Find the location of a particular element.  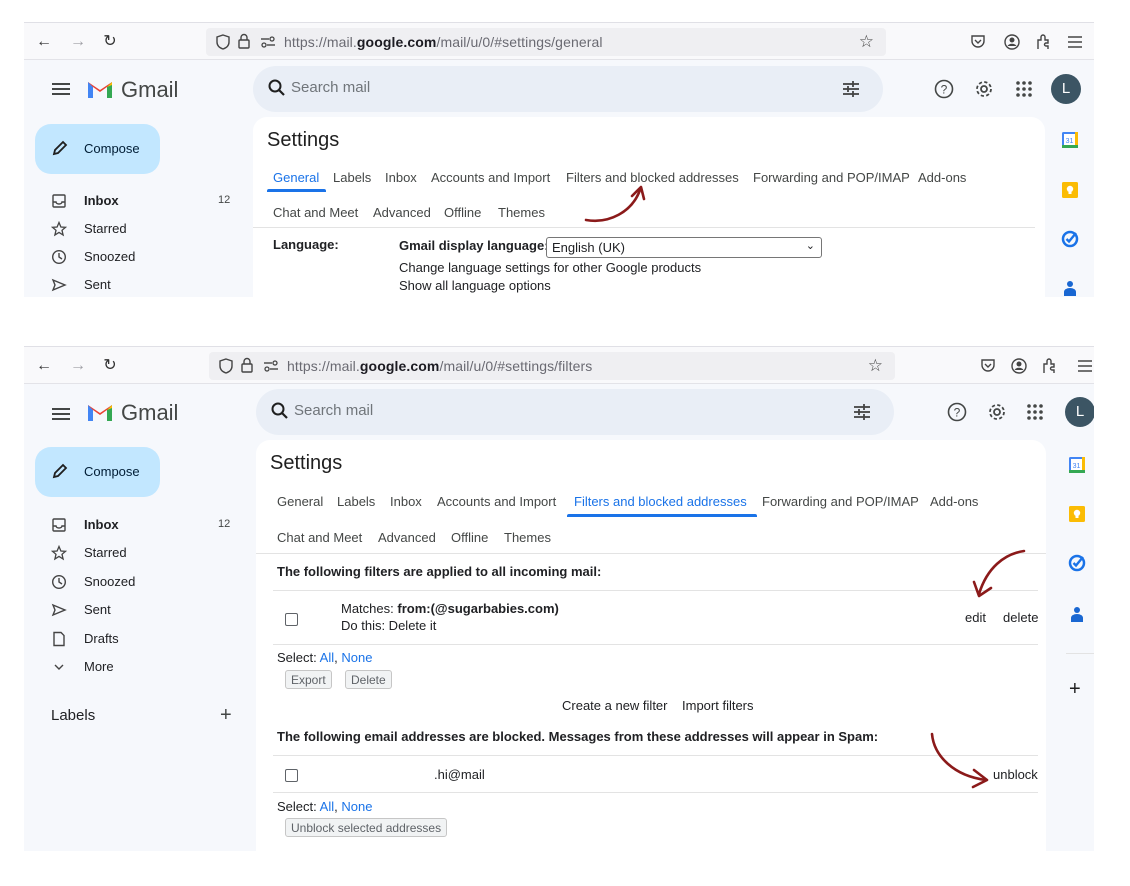

unblock-selected-button: Unblock selected addresses is located at coordinates (366, 827).